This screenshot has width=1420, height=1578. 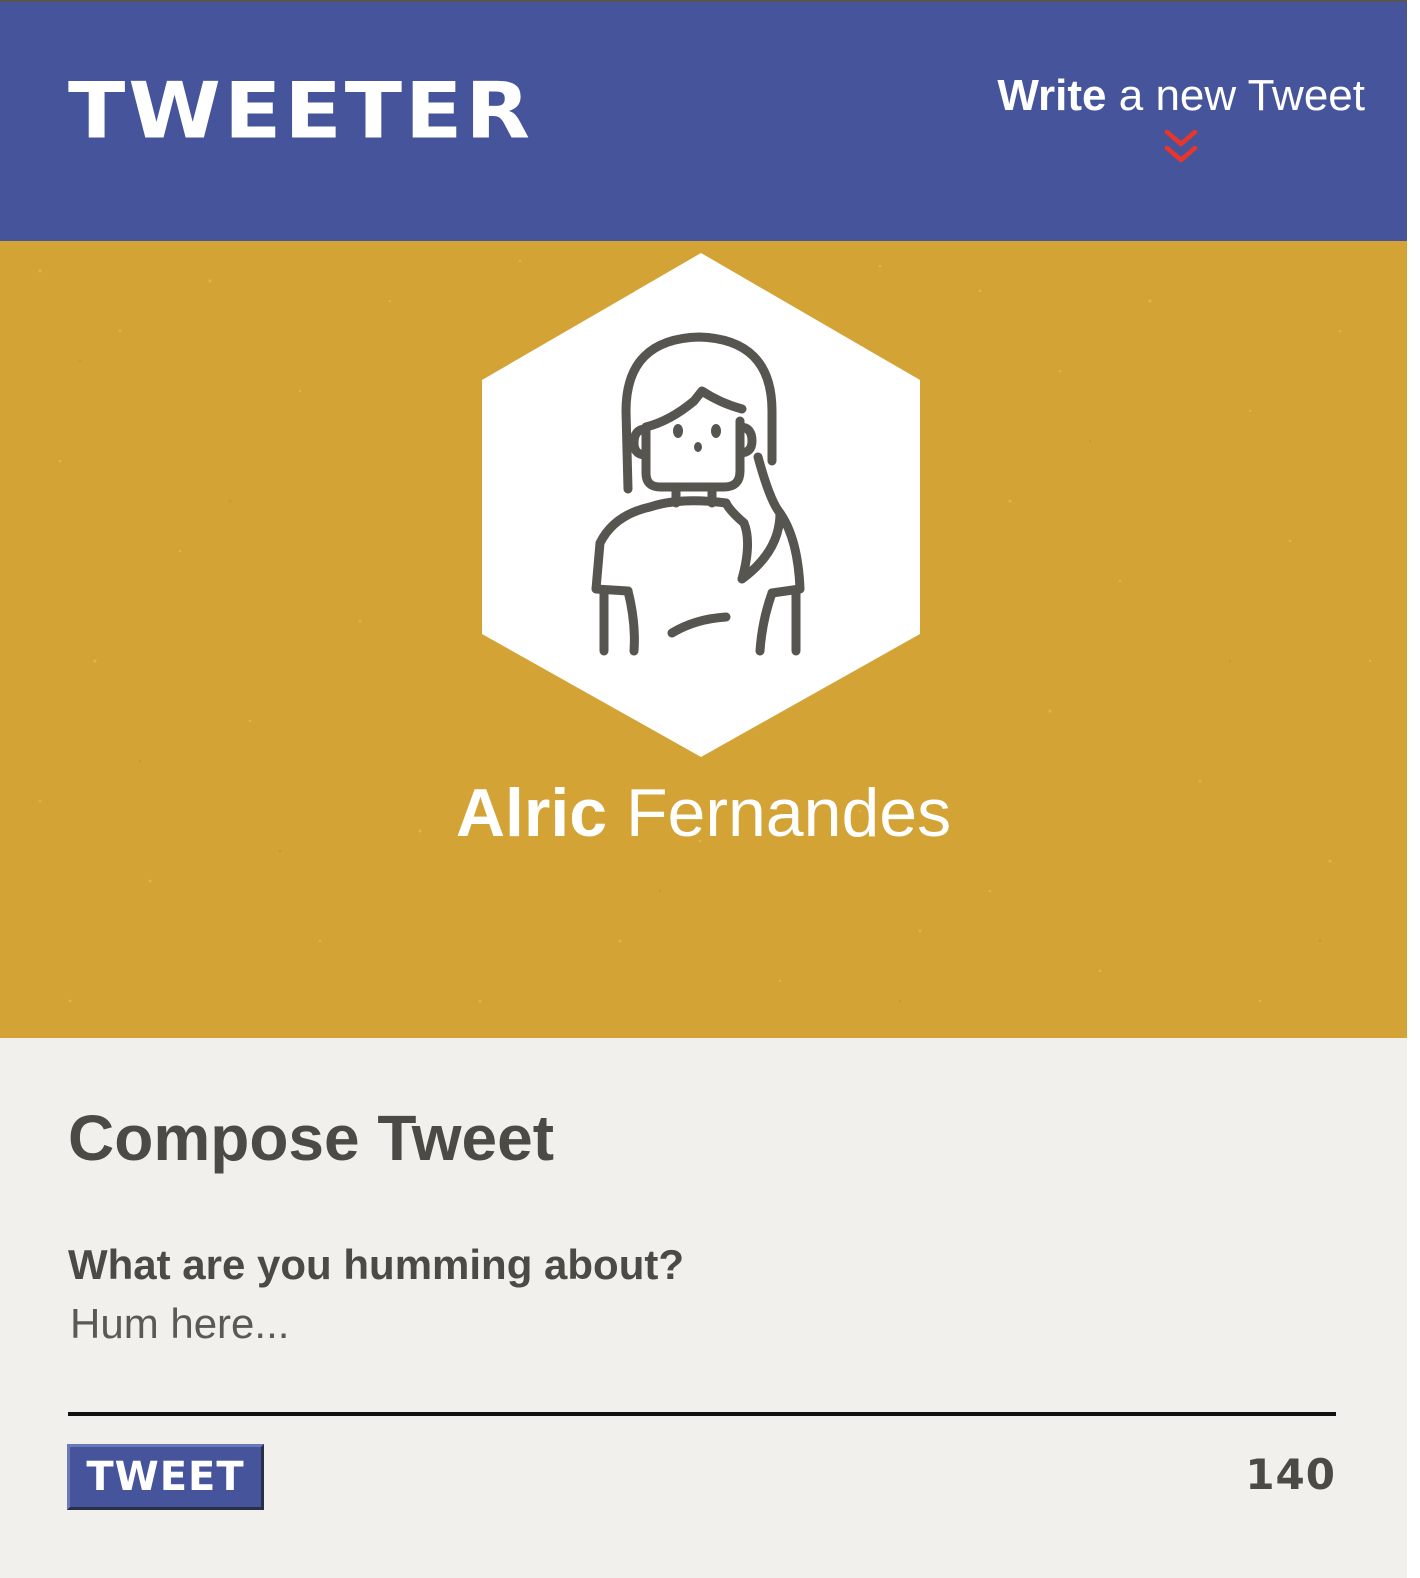 What do you see at coordinates (702, 1356) in the screenshot?
I see `tweet-textarea` at bounding box center [702, 1356].